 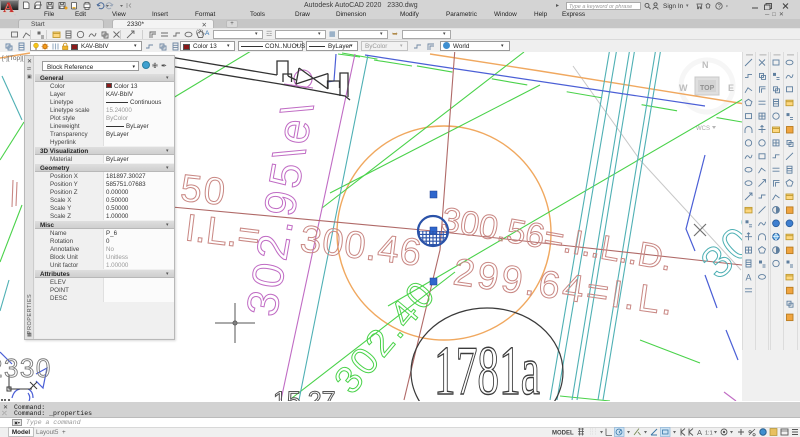 What do you see at coordinates (563, 434) in the screenshot?
I see `svg-text: MODEL` at bounding box center [563, 434].